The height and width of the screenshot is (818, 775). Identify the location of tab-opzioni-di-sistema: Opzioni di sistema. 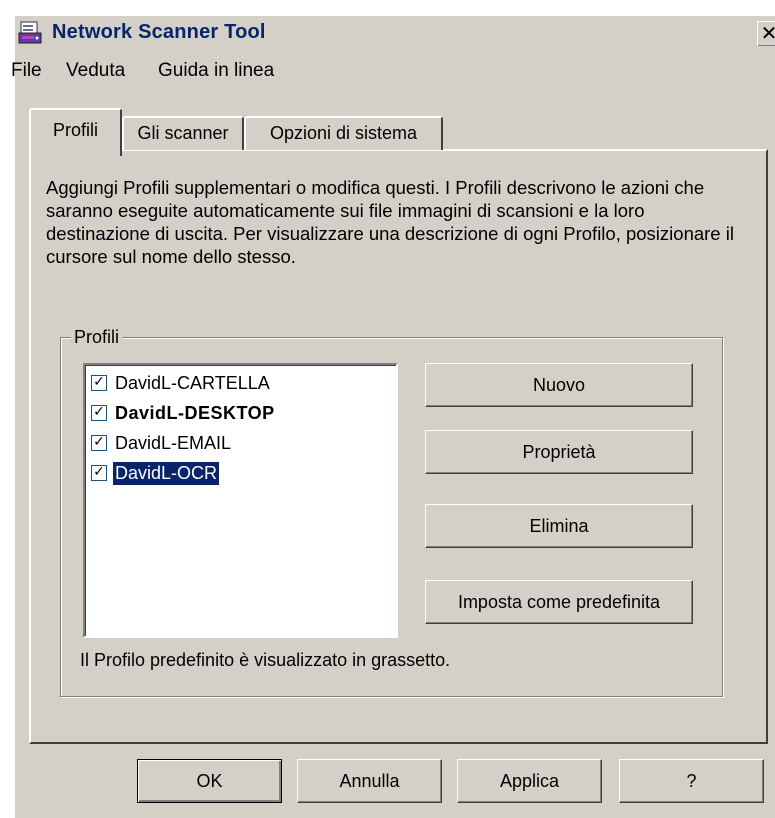
(343, 133).